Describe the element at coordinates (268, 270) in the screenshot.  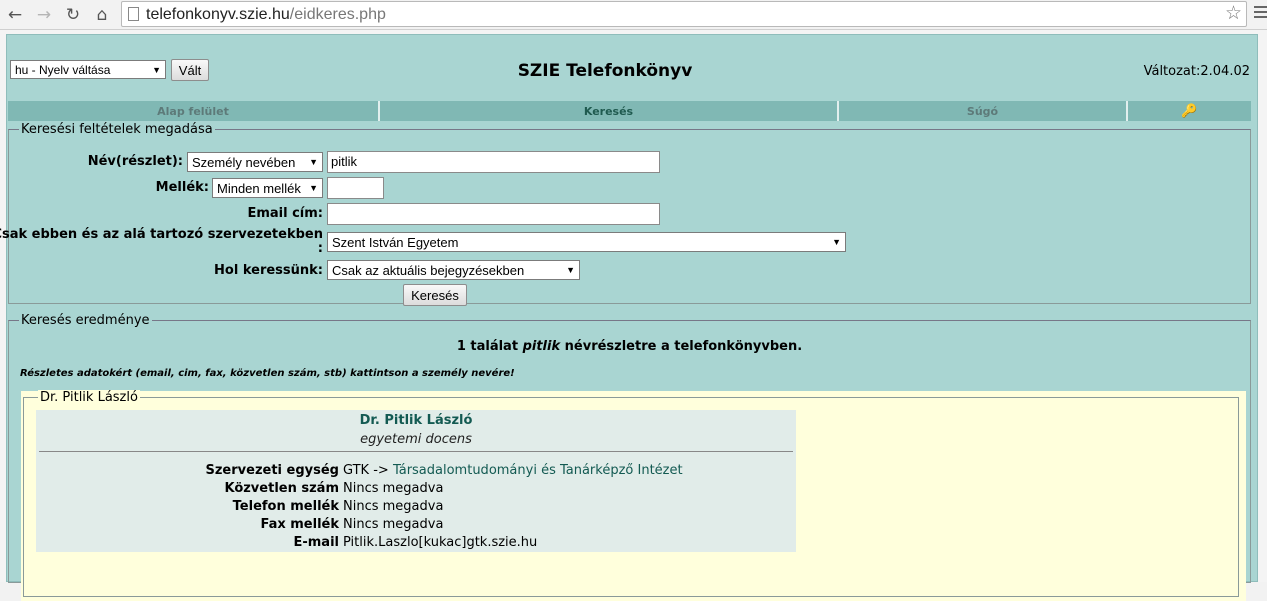
I see `where-label: Hol keressünk:` at that location.